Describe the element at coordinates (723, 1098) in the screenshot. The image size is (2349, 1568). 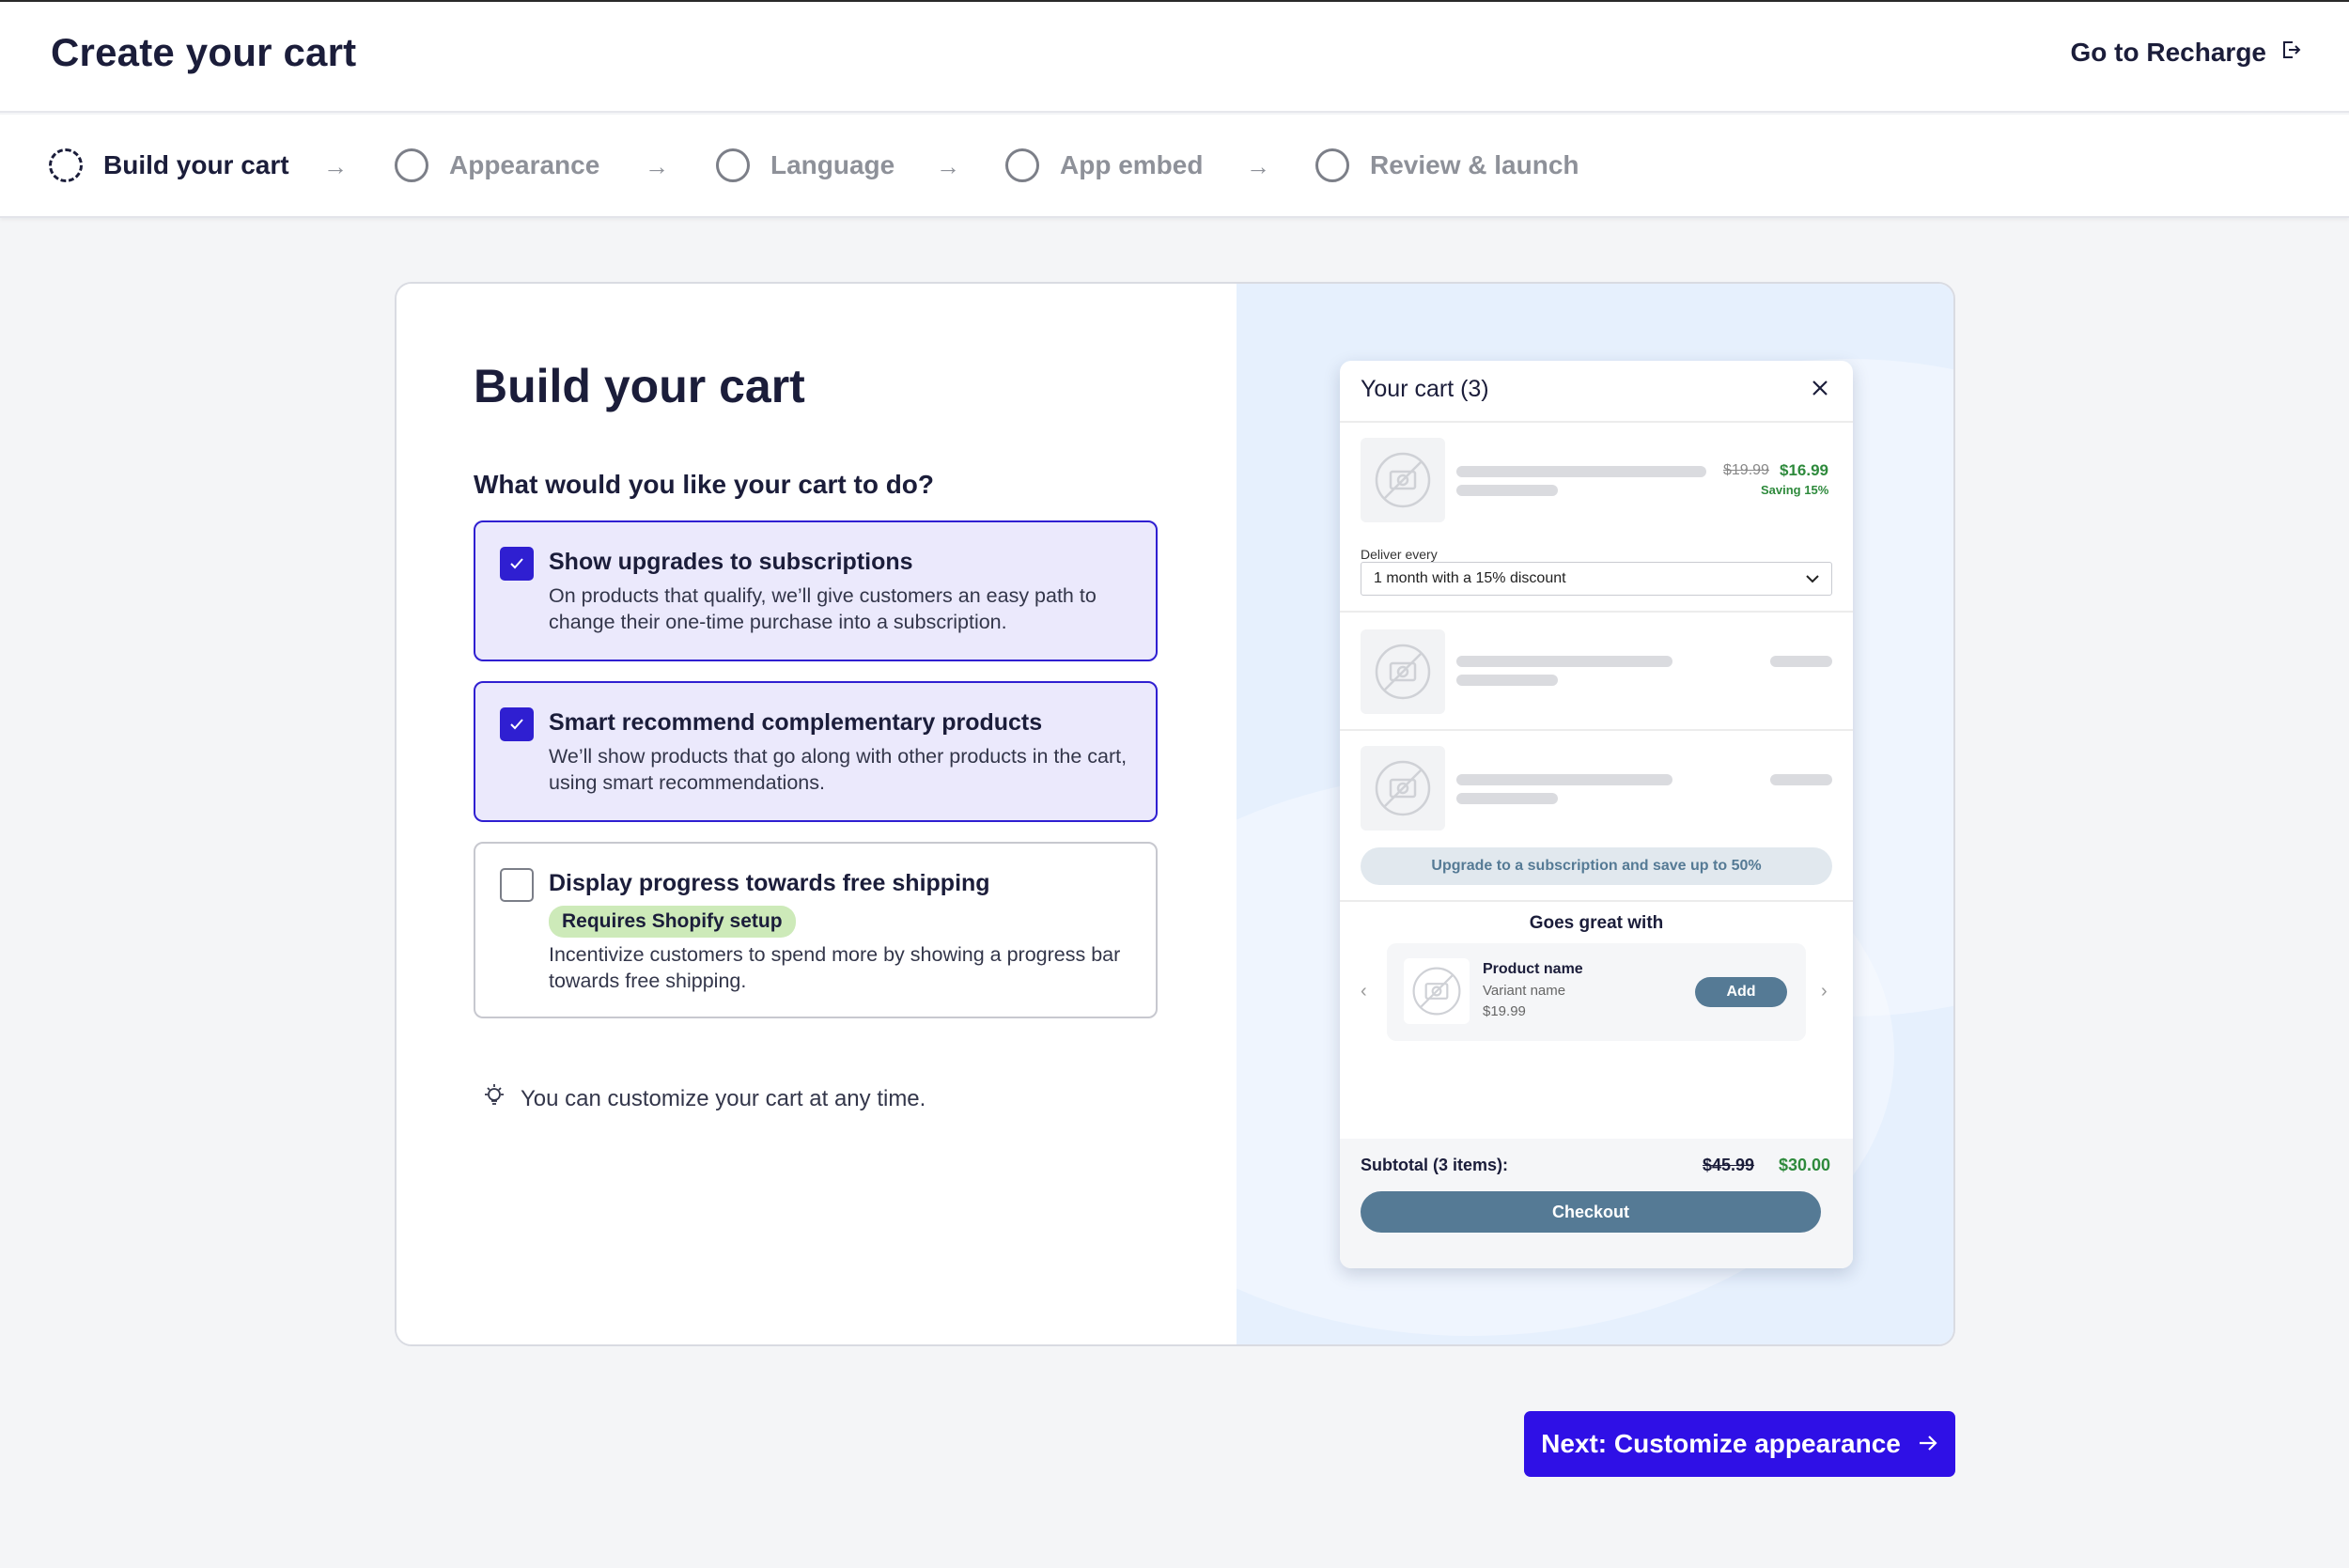
I see `tip-text: You can customize your cart at any time.` at that location.